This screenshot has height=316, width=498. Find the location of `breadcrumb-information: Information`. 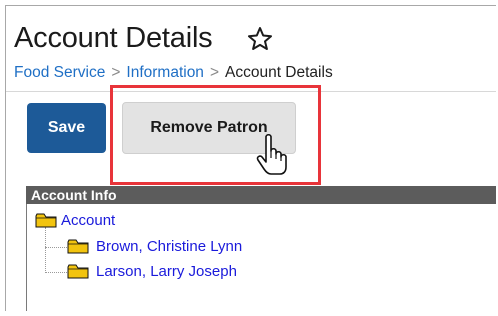

breadcrumb-information: Information is located at coordinates (165, 72).